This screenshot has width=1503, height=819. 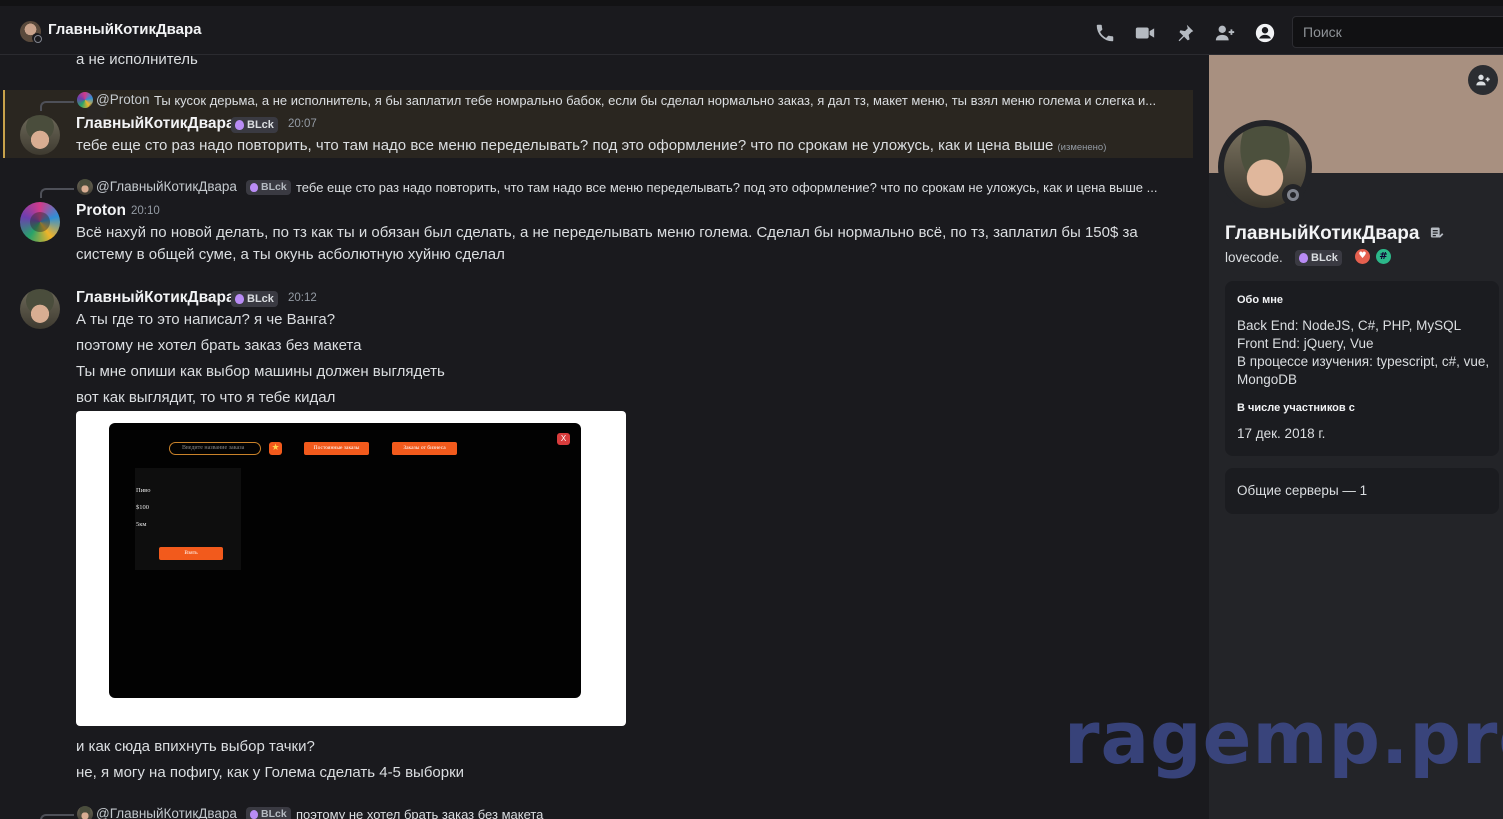 What do you see at coordinates (101, 211) in the screenshot?
I see `message-author: Proton` at bounding box center [101, 211].